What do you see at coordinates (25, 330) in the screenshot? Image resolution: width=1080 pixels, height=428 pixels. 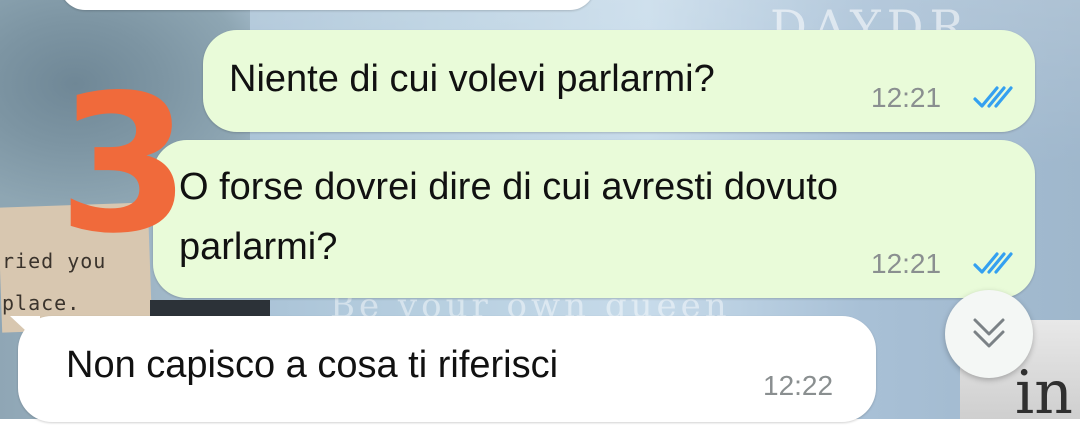 I see `bubble-tail` at bounding box center [25, 330].